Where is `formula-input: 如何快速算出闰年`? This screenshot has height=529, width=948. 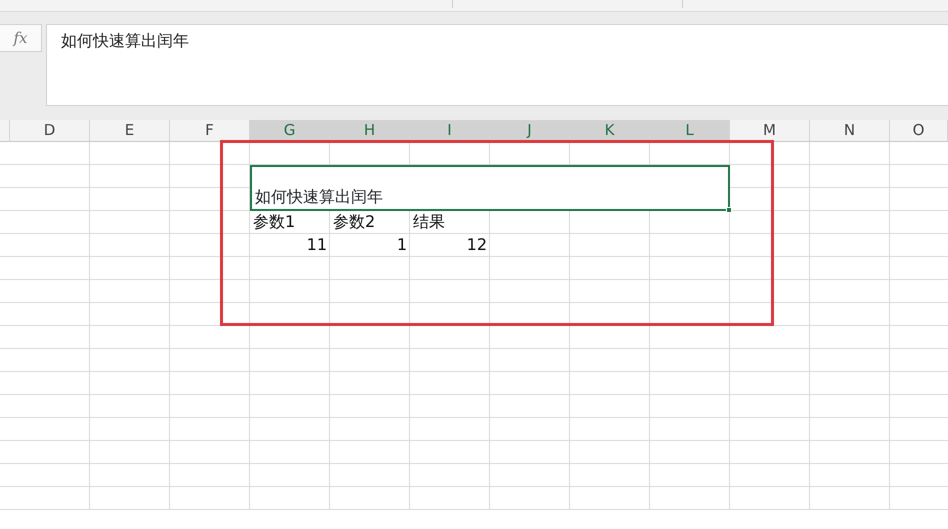 formula-input: 如何快速算出闰年 is located at coordinates (497, 65).